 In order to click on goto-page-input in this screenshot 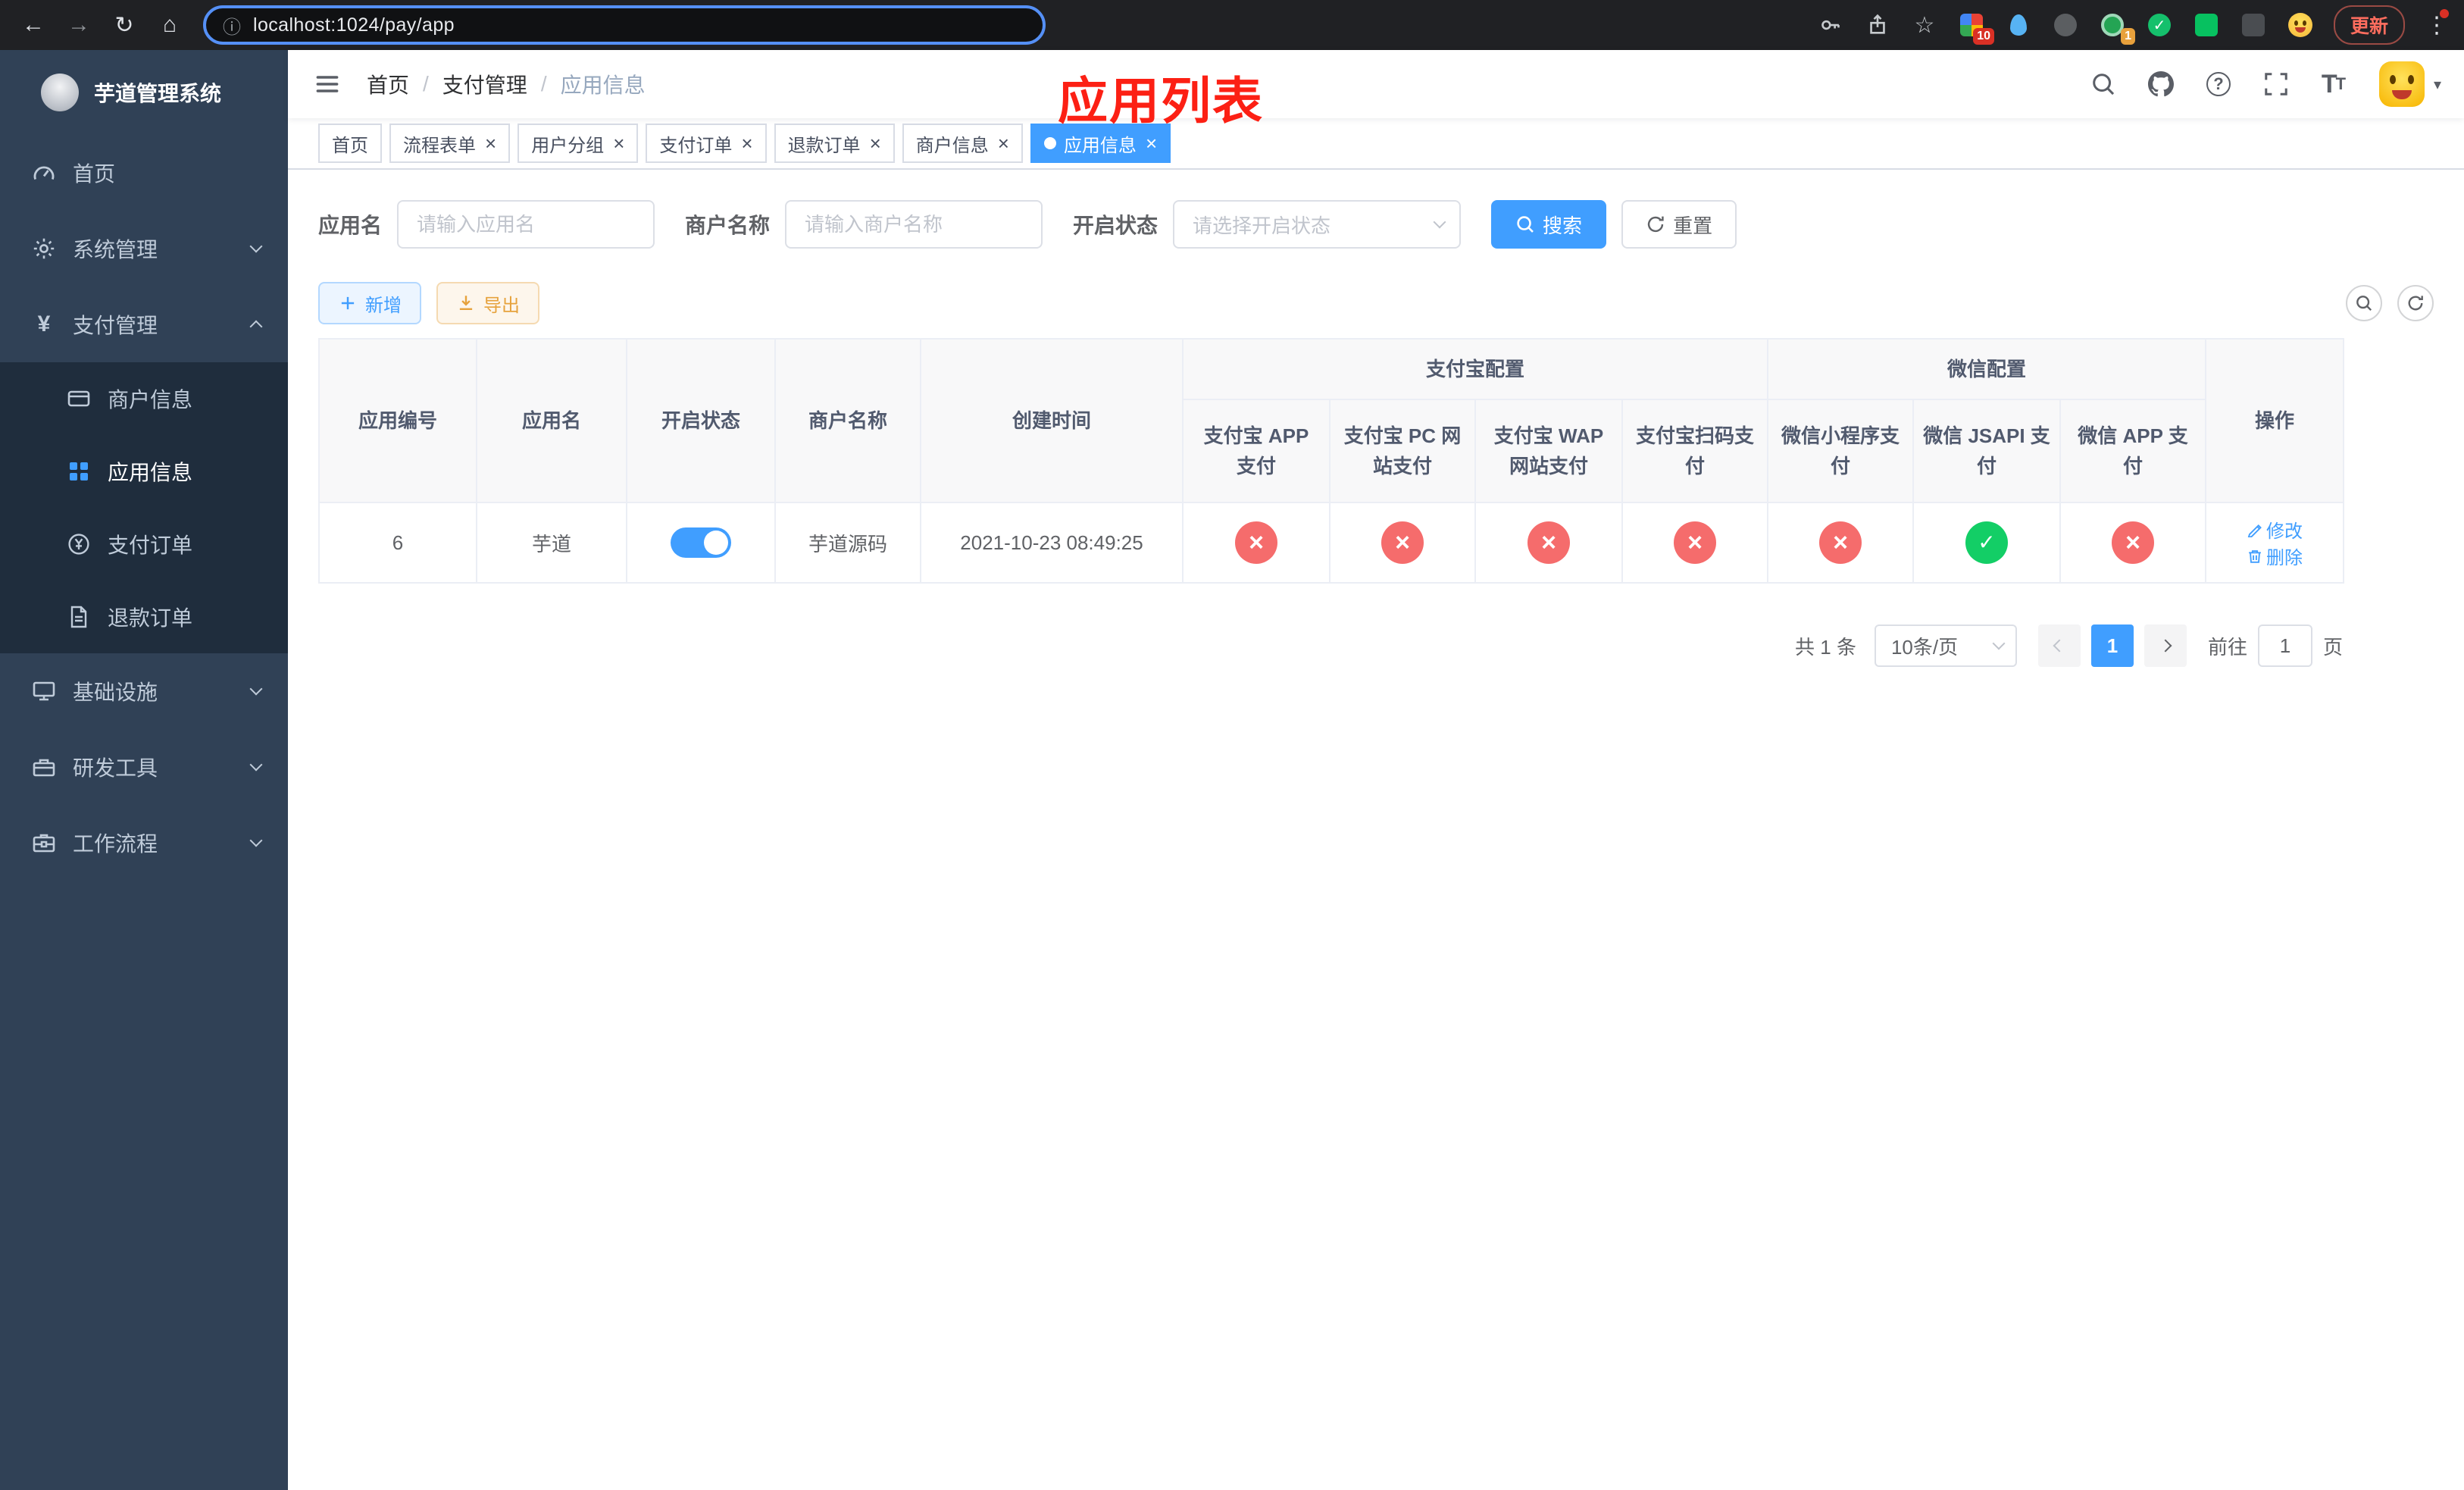, I will do `click(2284, 645)`.